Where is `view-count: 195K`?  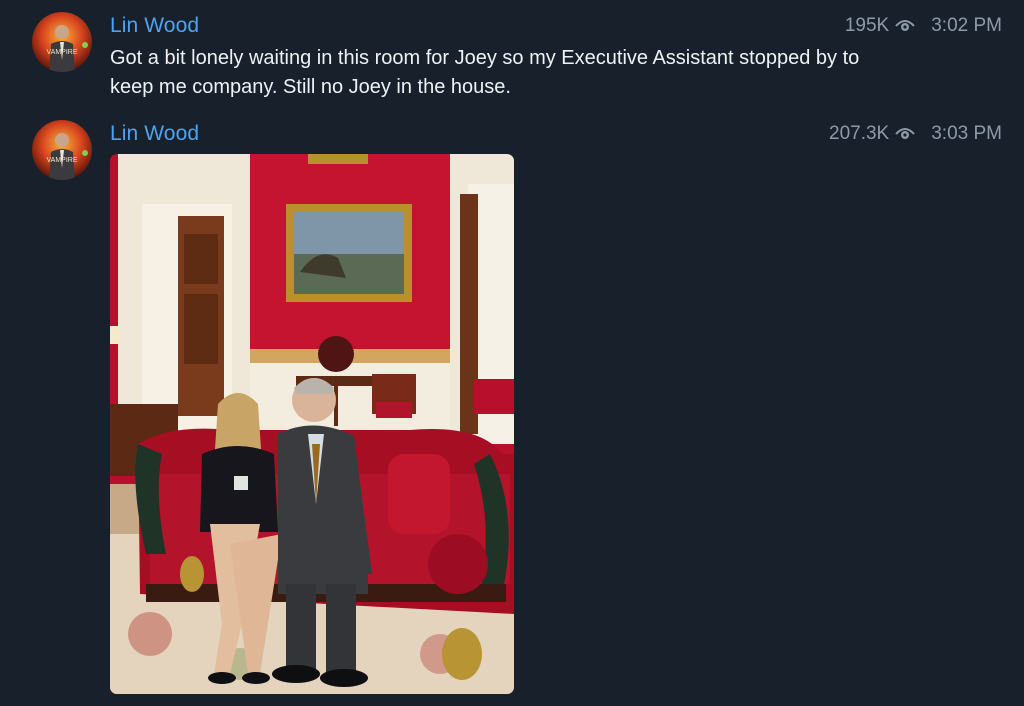 view-count: 195K is located at coordinates (867, 25).